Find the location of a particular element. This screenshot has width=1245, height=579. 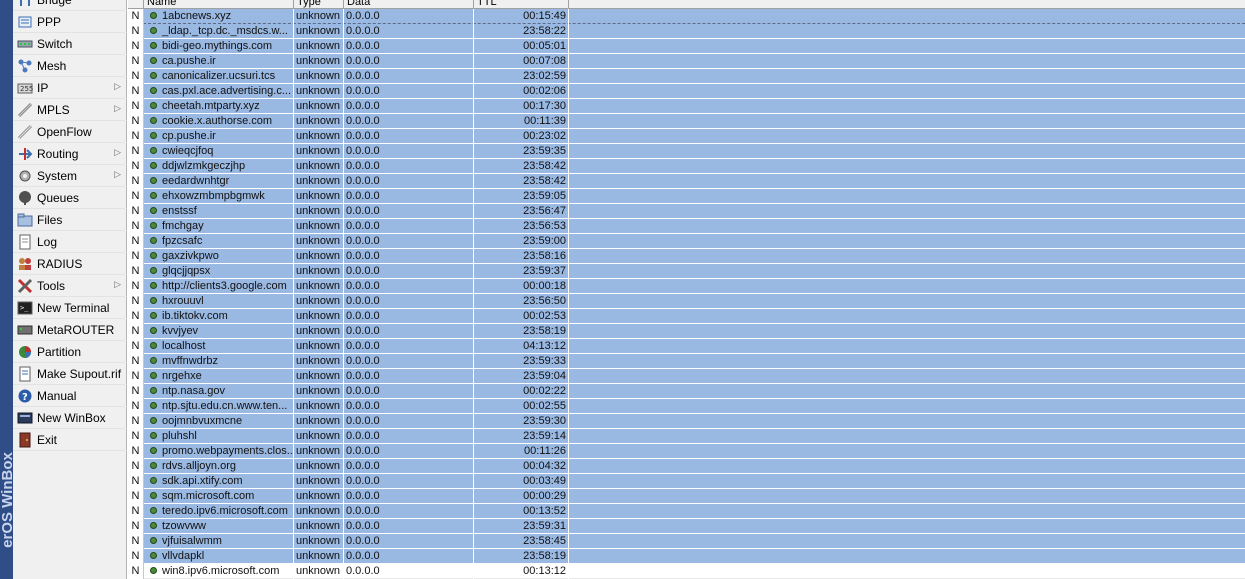

table-row: Ngaxzivkpwo unknown 0.0.0.0 23:58:16 is located at coordinates (686, 256).